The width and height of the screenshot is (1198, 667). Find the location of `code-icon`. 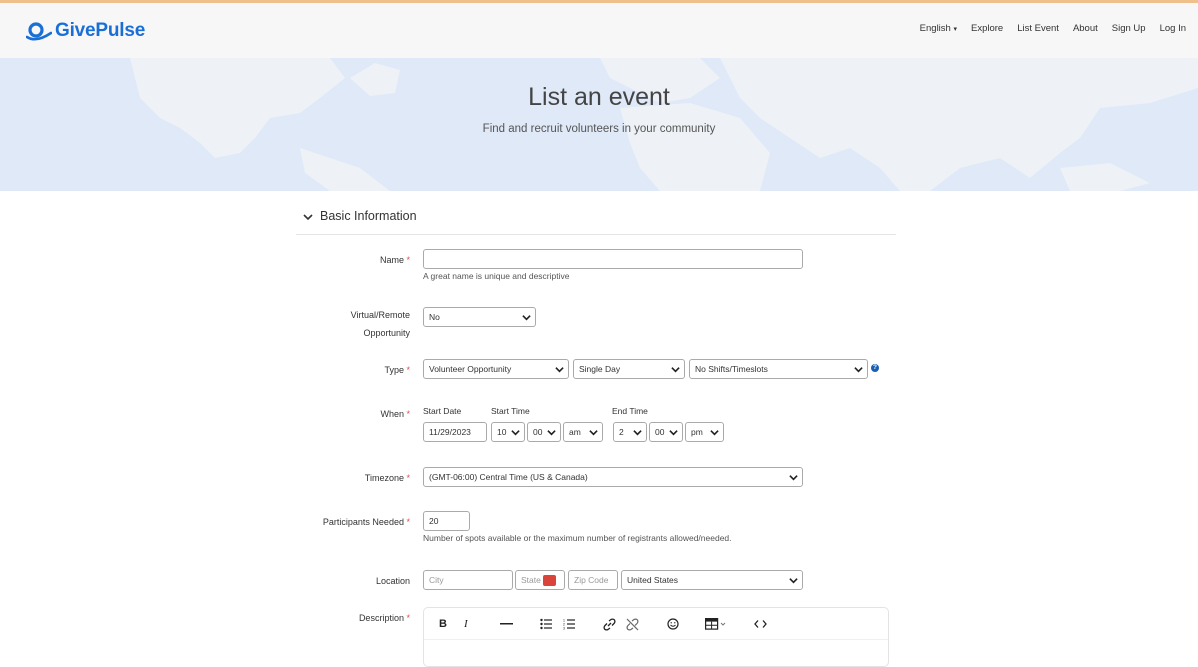

code-icon is located at coordinates (760, 624).